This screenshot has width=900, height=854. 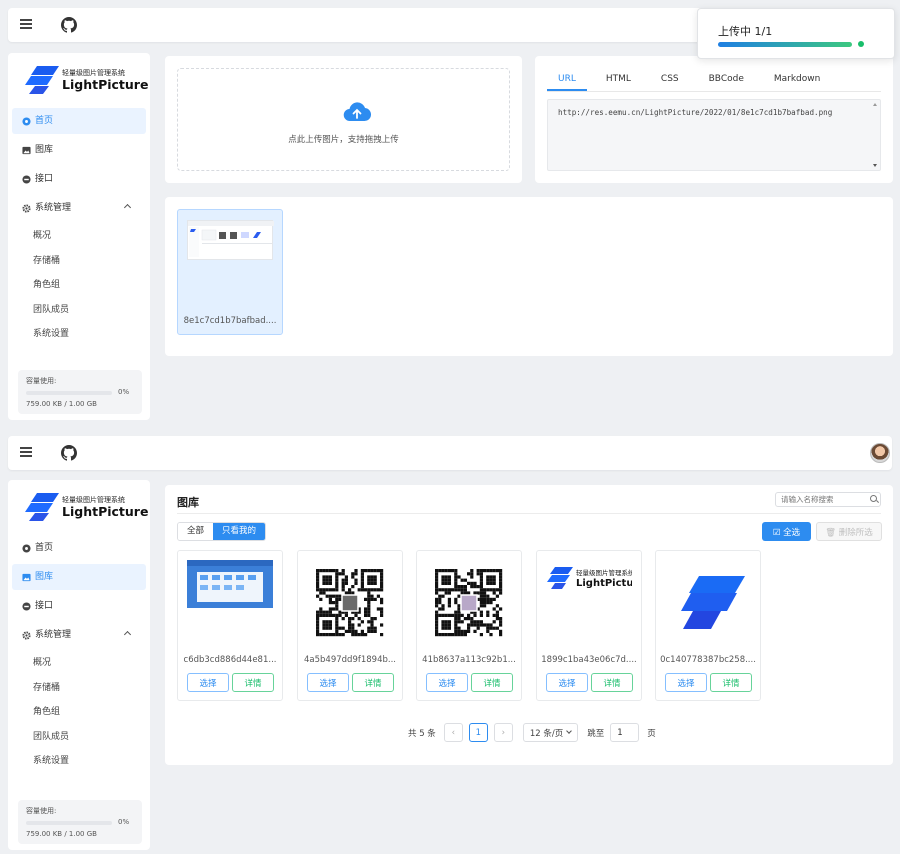 I want to click on api-icon, so click(x=26, y=606).